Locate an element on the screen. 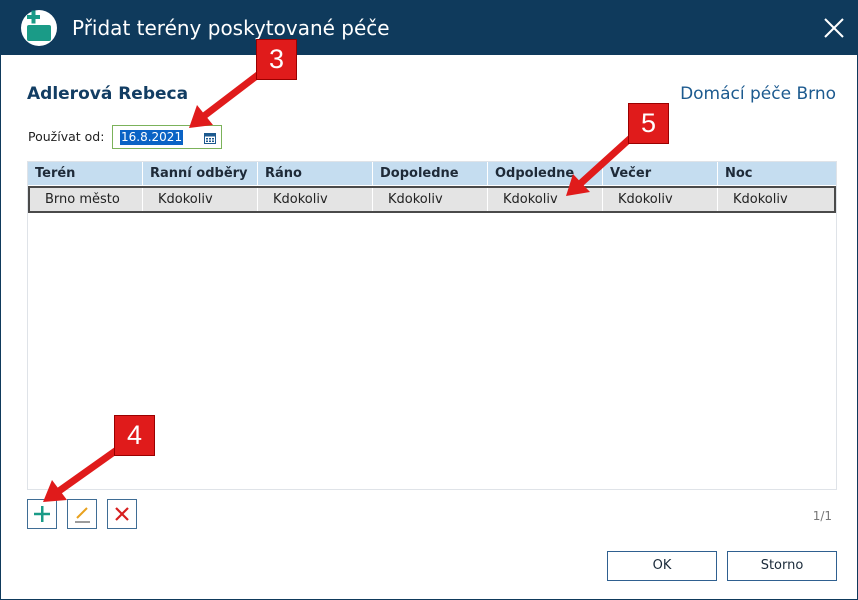  window-title: Přidat terény poskytované péče is located at coordinates (231, 28).